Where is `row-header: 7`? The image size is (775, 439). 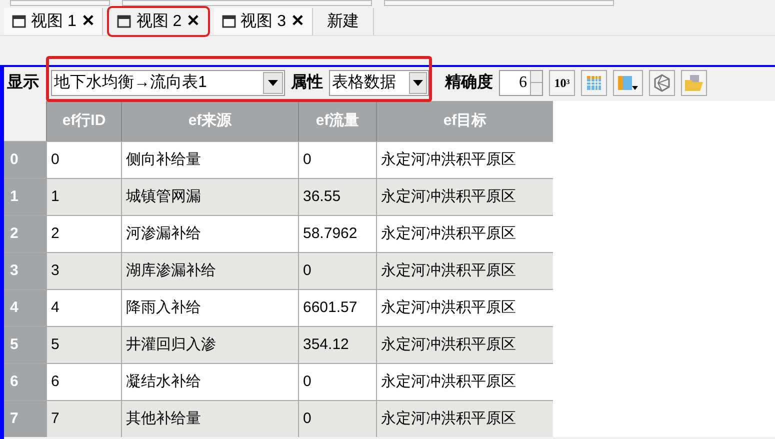
row-header: 7 is located at coordinates (25, 419).